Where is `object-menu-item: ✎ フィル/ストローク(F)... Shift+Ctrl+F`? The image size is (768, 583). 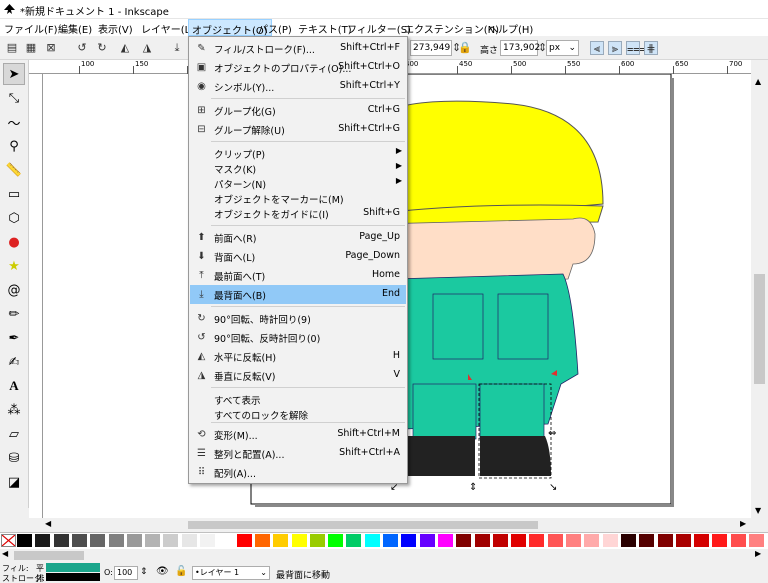 object-menu-item: ✎ フィル/ストローク(F)... Shift+Ctrl+F is located at coordinates (298, 48).